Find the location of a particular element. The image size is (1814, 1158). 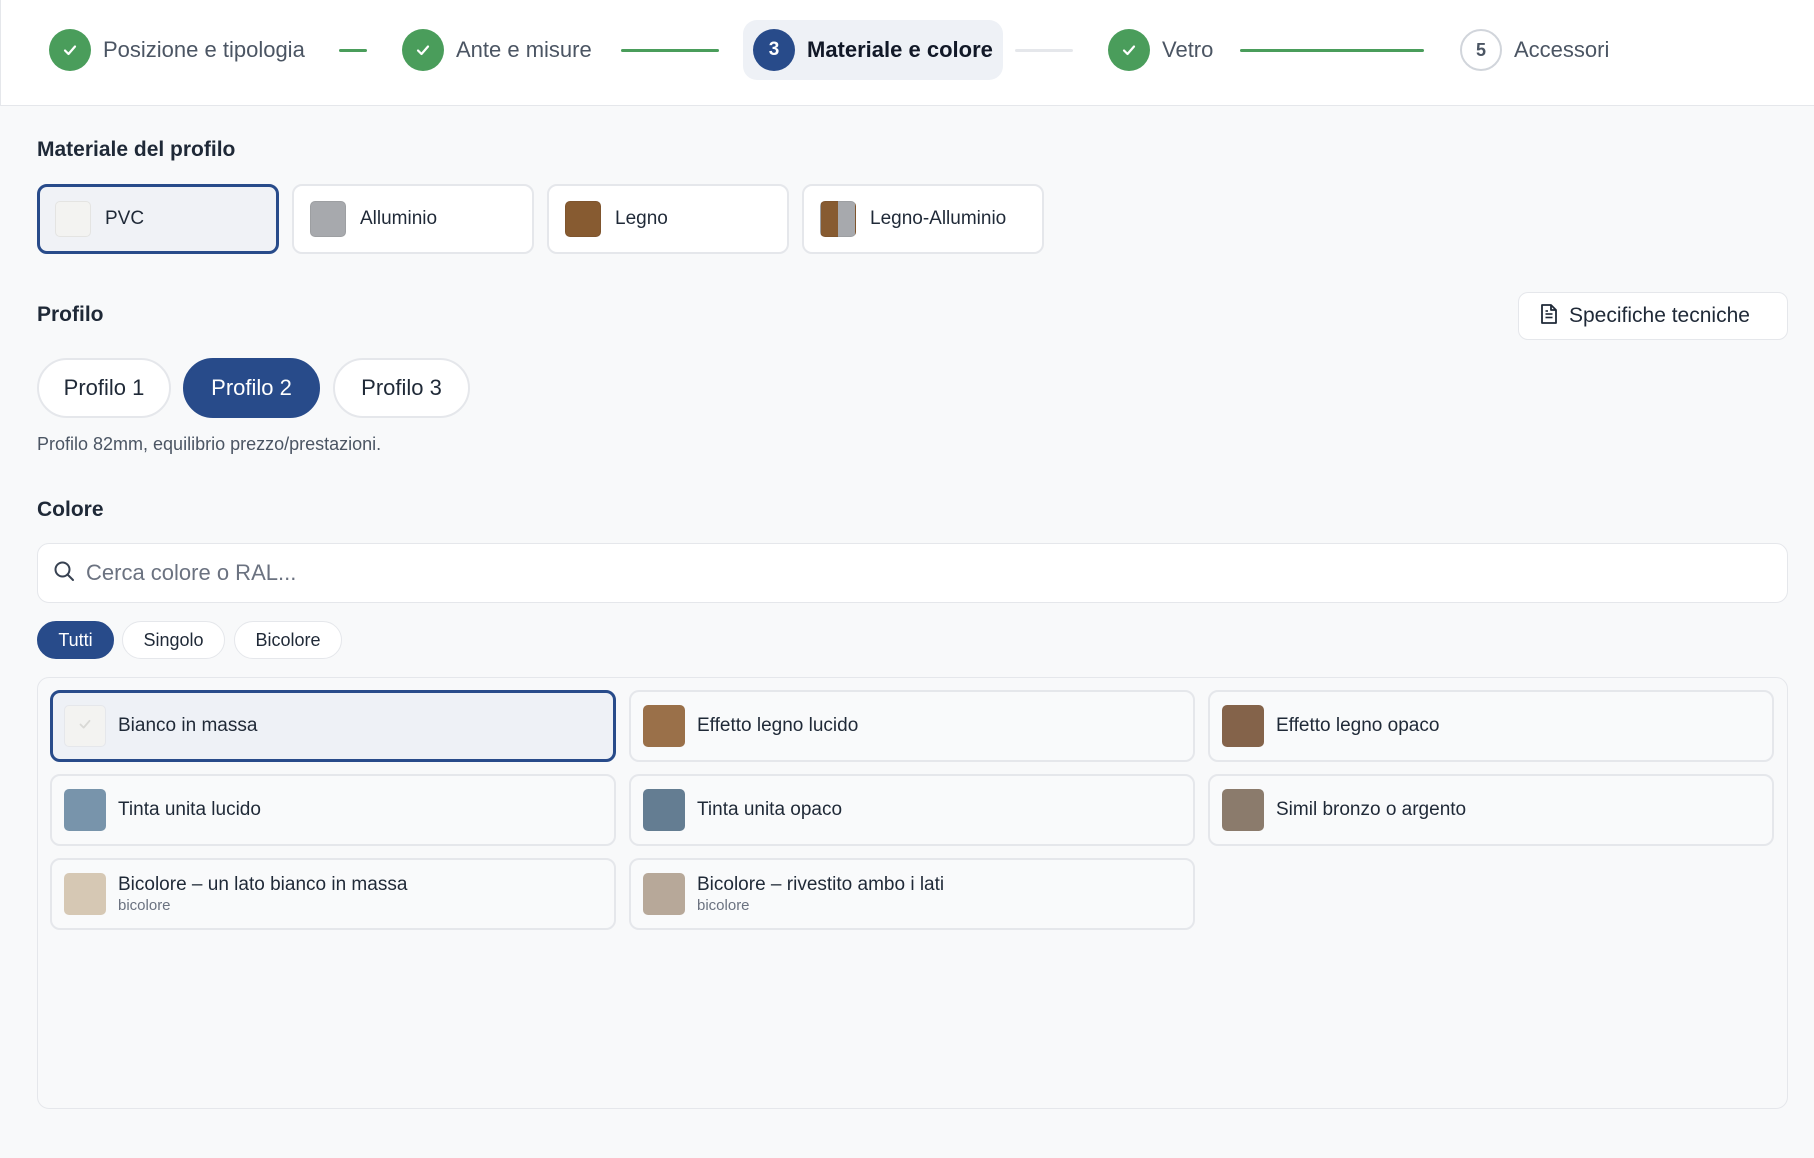

material-label: Alluminio is located at coordinates (399, 218).